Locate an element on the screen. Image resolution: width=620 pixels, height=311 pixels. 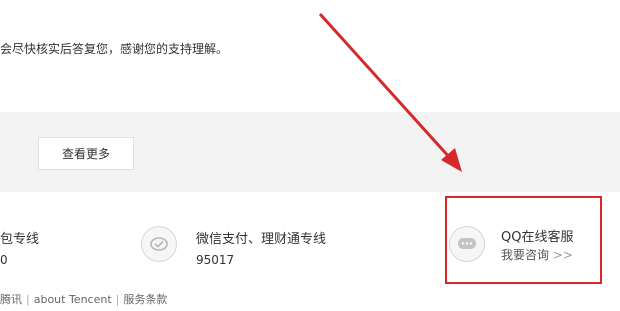
qq-consult-label: 我要咨询 is located at coordinates (525, 255).